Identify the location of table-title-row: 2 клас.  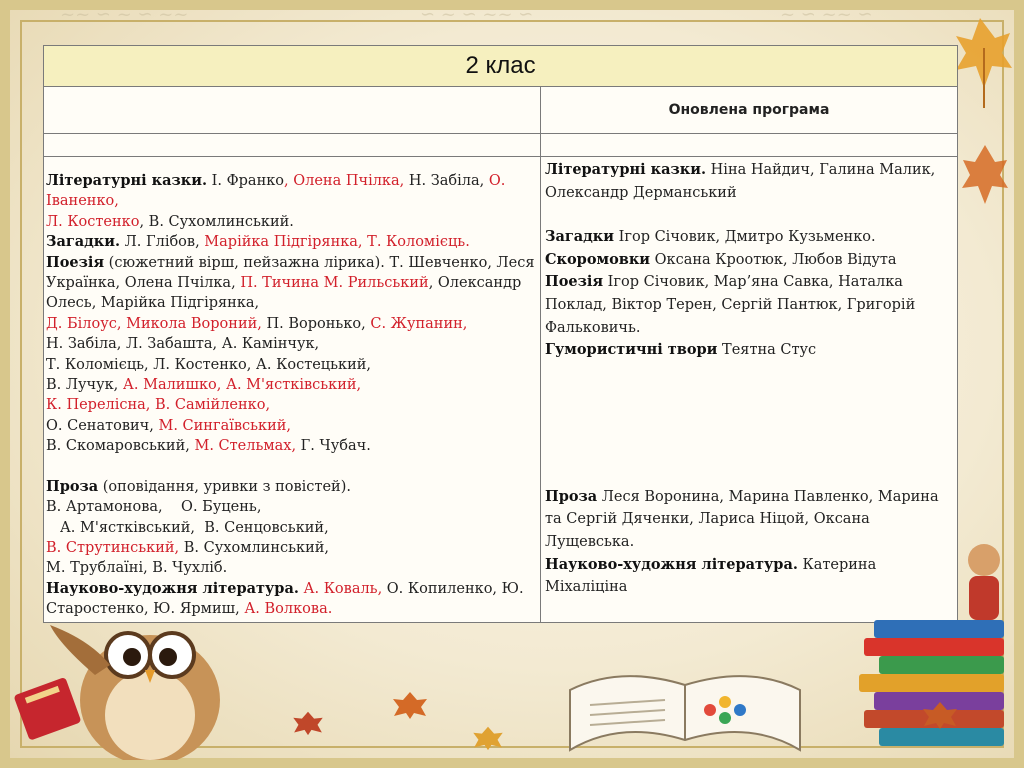
(500, 66).